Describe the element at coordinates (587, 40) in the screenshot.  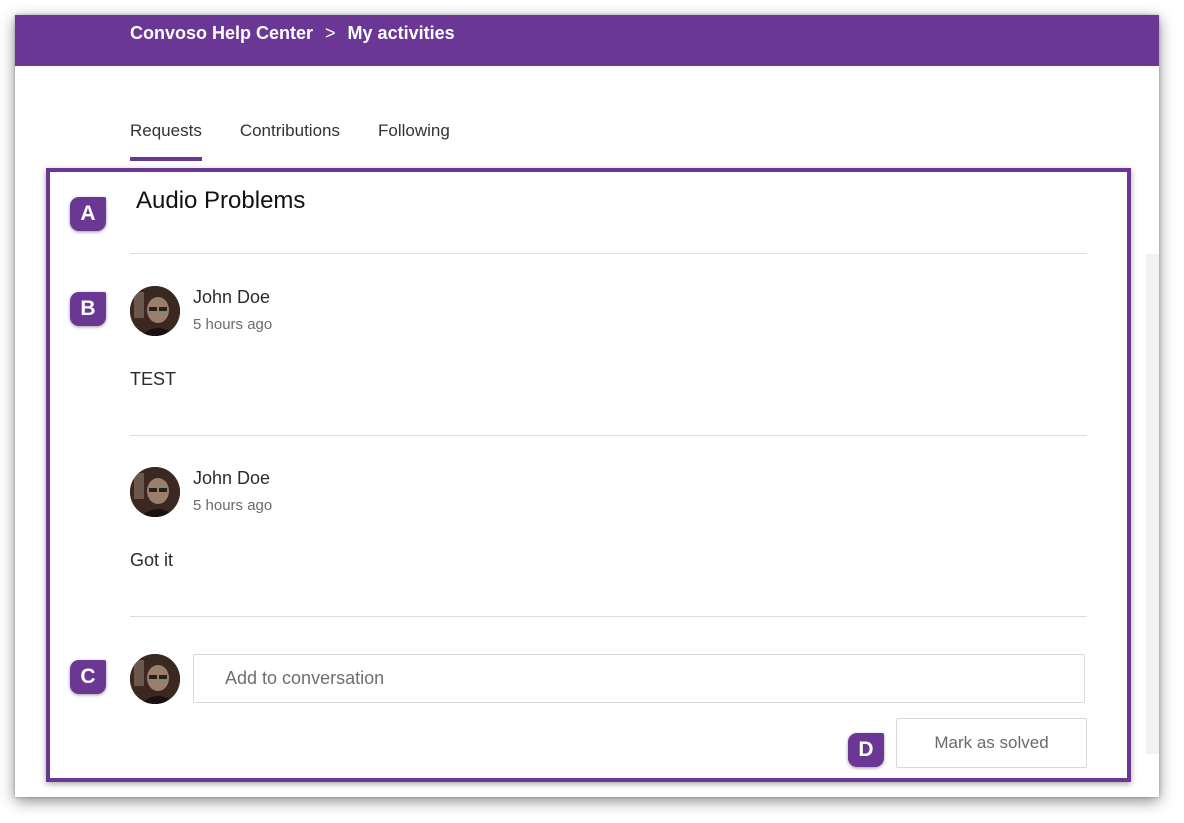
I see `top-bar: Convoso Help Center > My activities` at that location.